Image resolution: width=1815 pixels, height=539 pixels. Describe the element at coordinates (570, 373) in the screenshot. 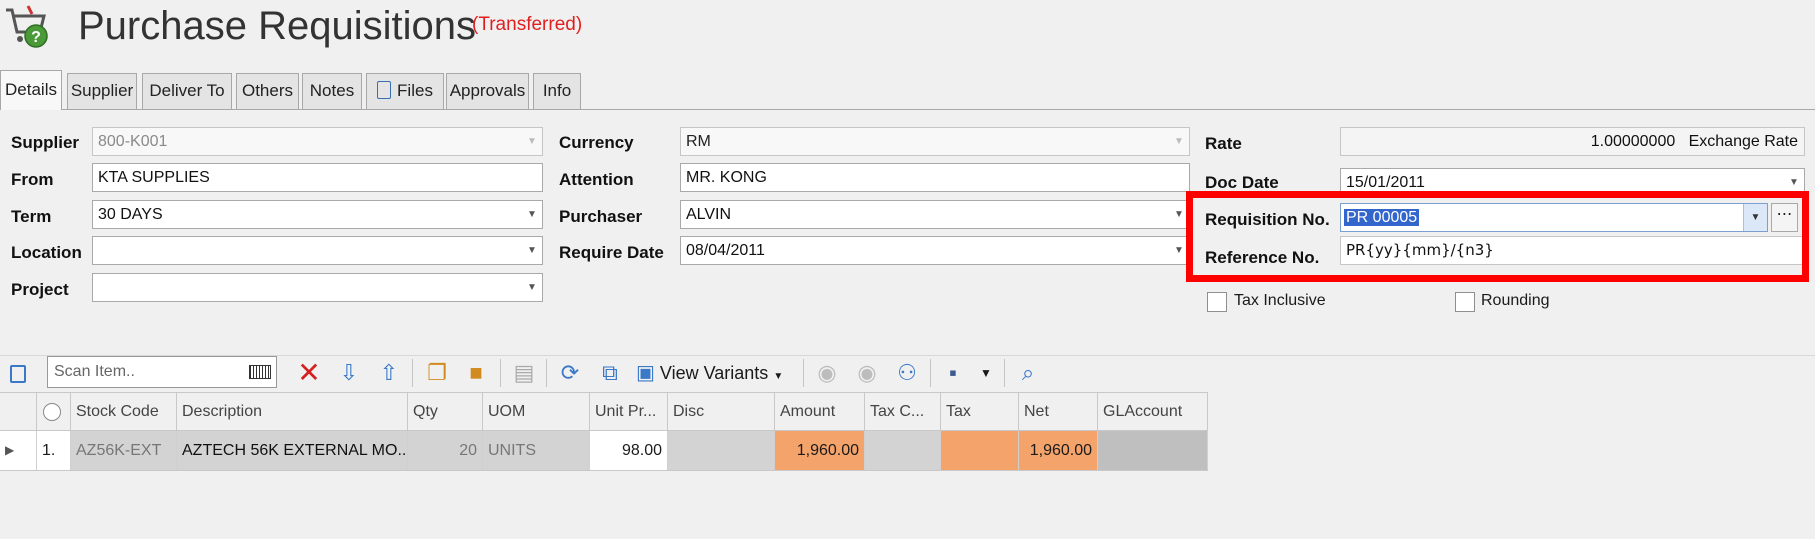

I see `refresh-button: ⟳` at that location.